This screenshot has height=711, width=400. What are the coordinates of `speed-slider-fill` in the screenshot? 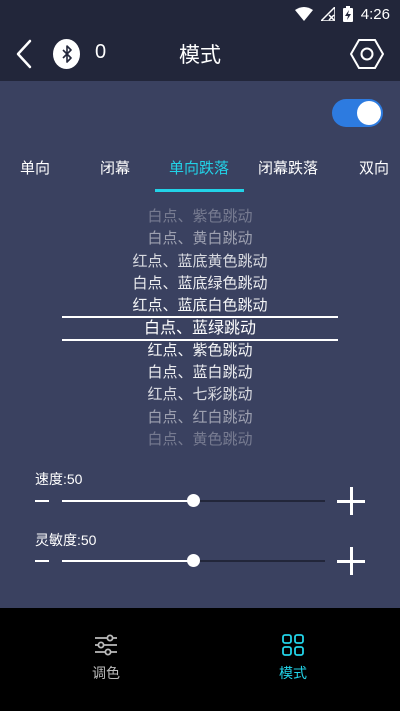 It's located at (128, 501).